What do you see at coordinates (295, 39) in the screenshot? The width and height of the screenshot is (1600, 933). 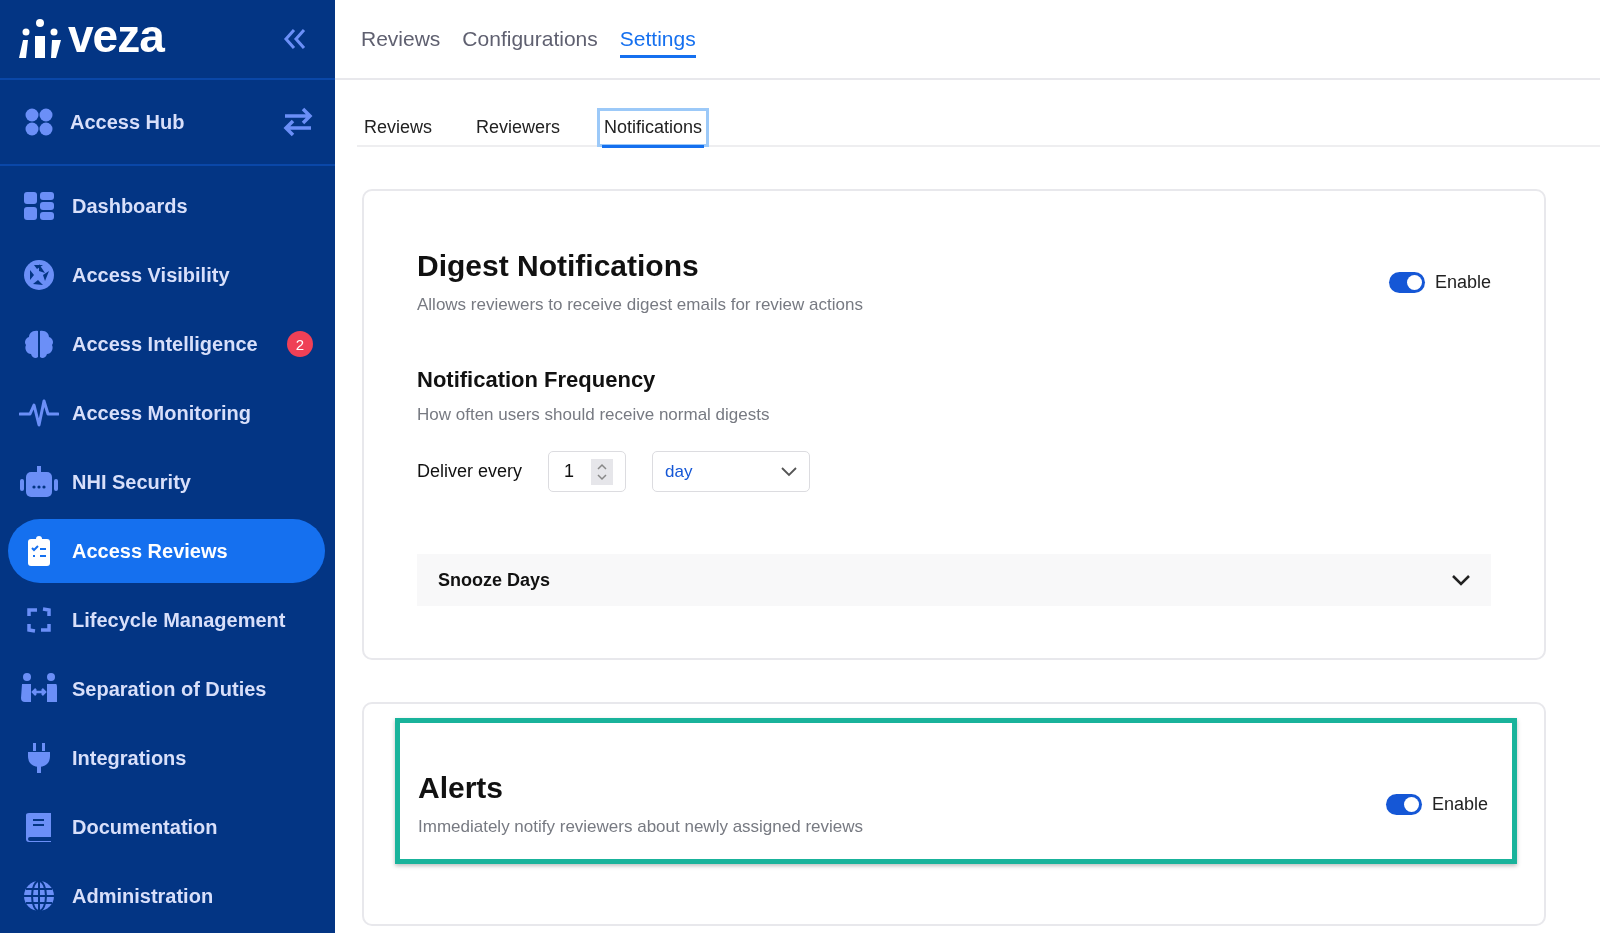 I see `collapse-icon` at bounding box center [295, 39].